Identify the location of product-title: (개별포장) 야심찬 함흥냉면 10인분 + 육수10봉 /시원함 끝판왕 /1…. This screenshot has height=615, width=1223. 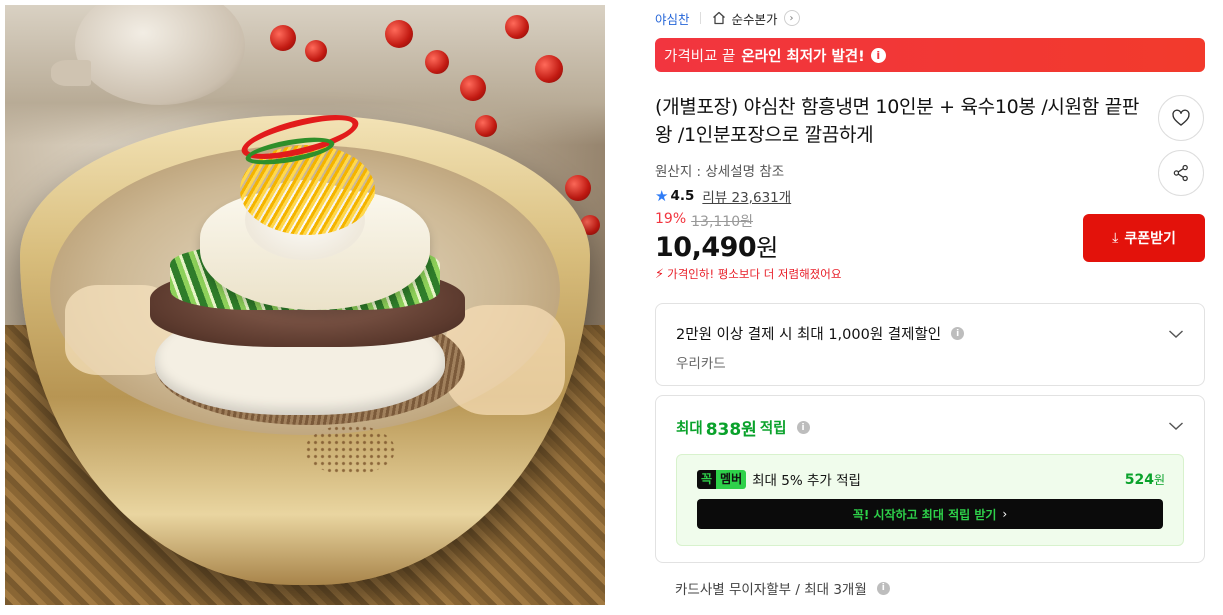
(897, 121).